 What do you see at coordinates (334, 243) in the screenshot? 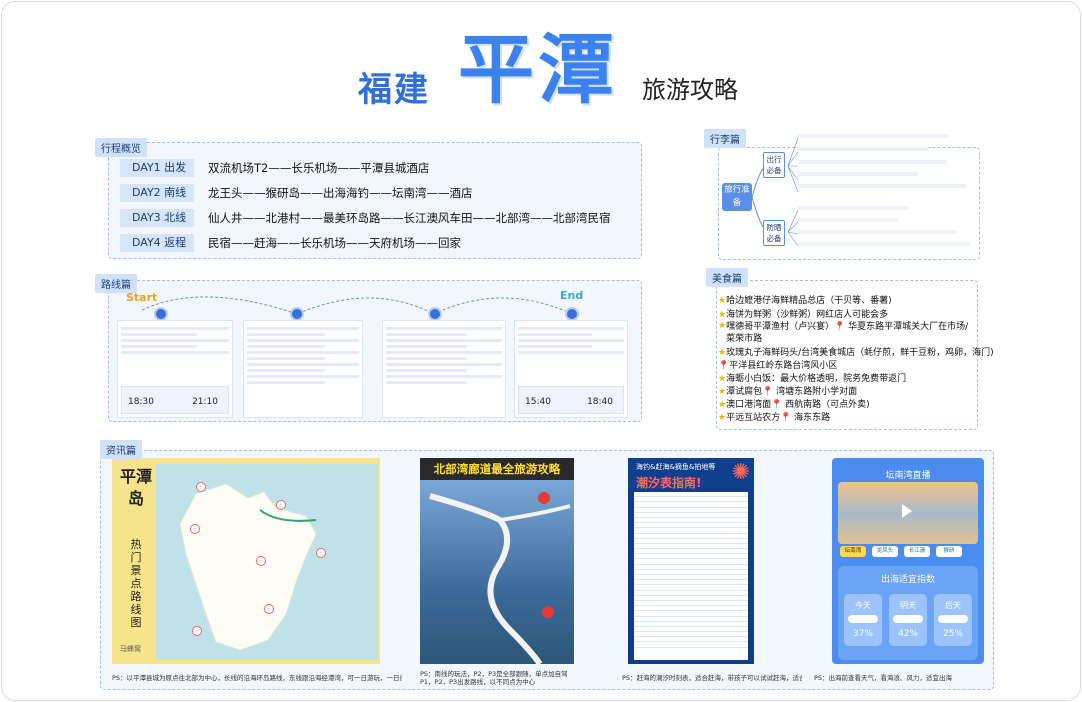
I see `day-route: 民宿——赶海——长乐机场——天府机场——回家` at bounding box center [334, 243].